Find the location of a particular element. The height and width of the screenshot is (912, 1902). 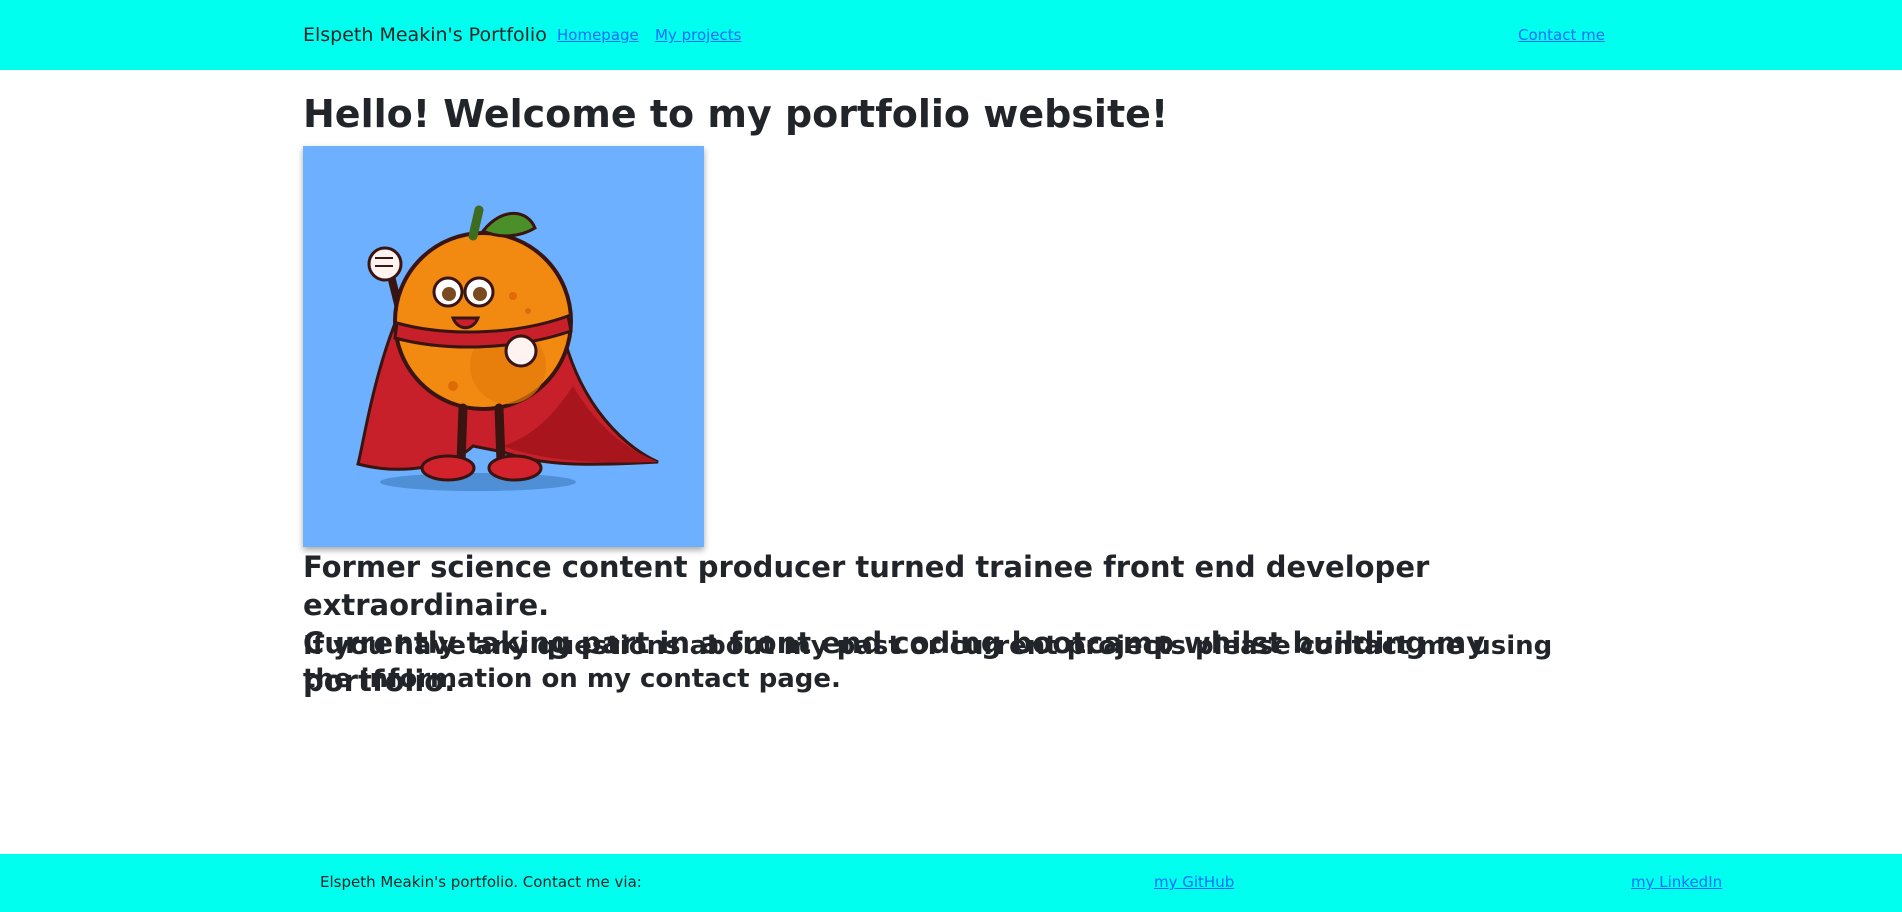

nav-link-homepage: Homepage is located at coordinates (598, 35).